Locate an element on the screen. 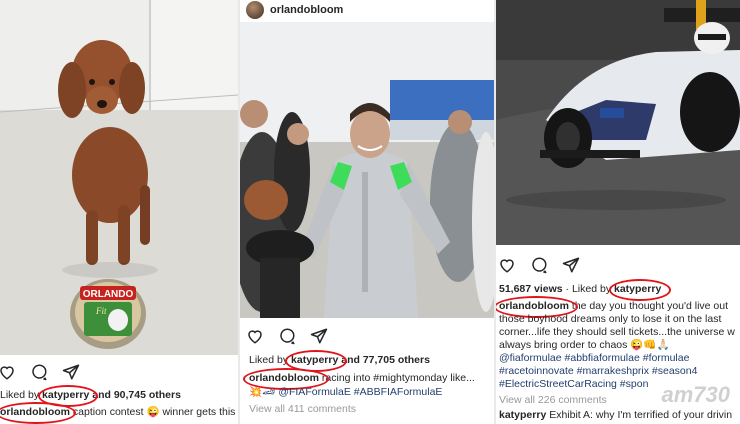  can-brand-label: ORLANDO is located at coordinates (108, 294).